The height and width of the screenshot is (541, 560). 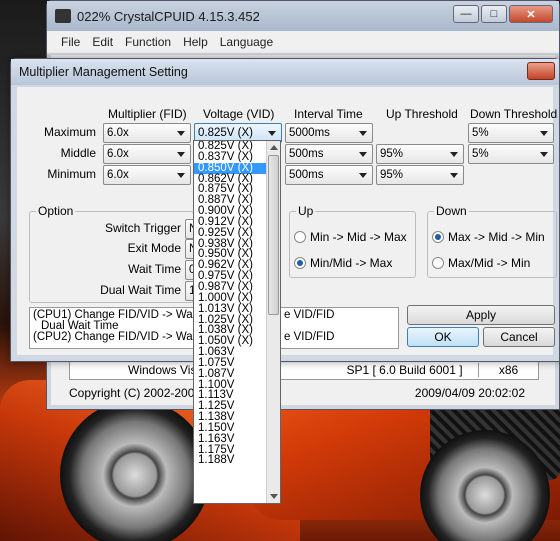 What do you see at coordinates (148, 42) in the screenshot?
I see `menu-function: Function` at bounding box center [148, 42].